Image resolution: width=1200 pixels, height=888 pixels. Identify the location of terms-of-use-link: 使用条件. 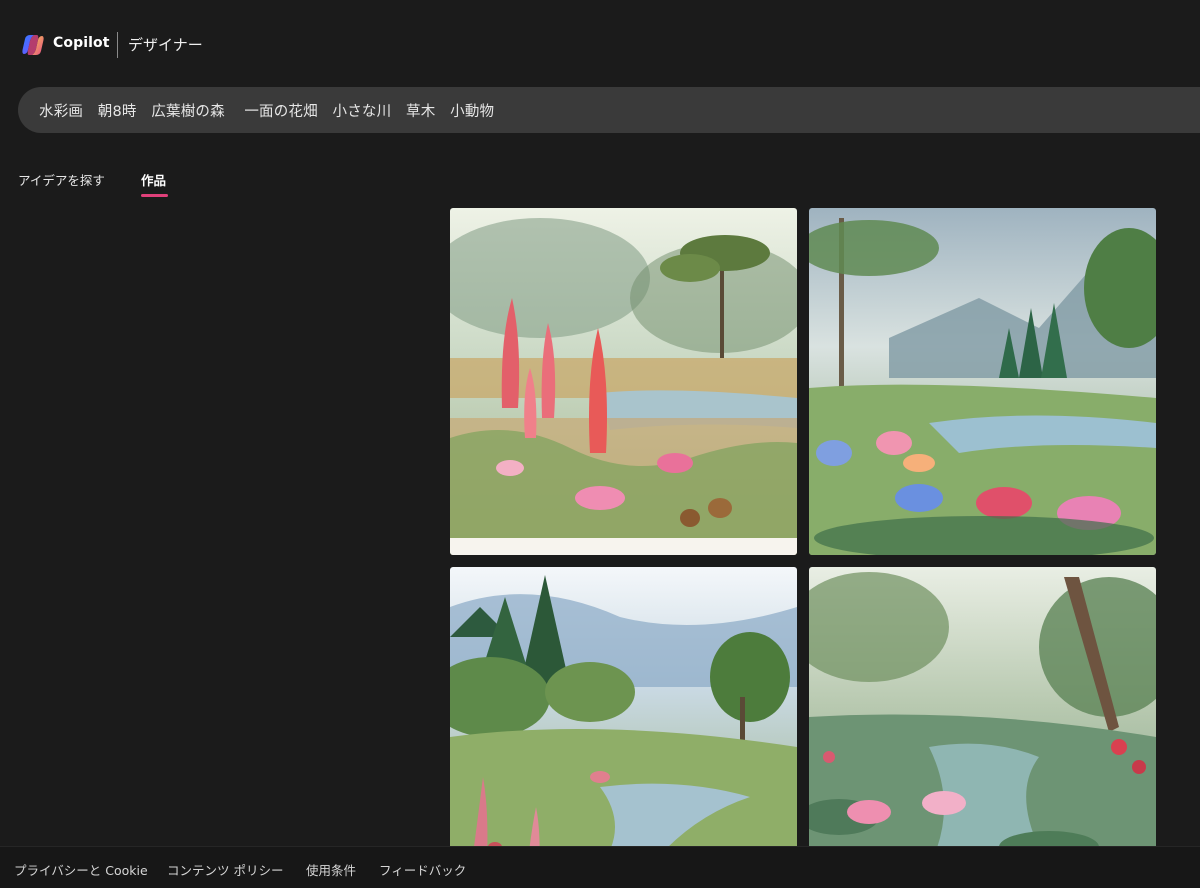
(331, 869).